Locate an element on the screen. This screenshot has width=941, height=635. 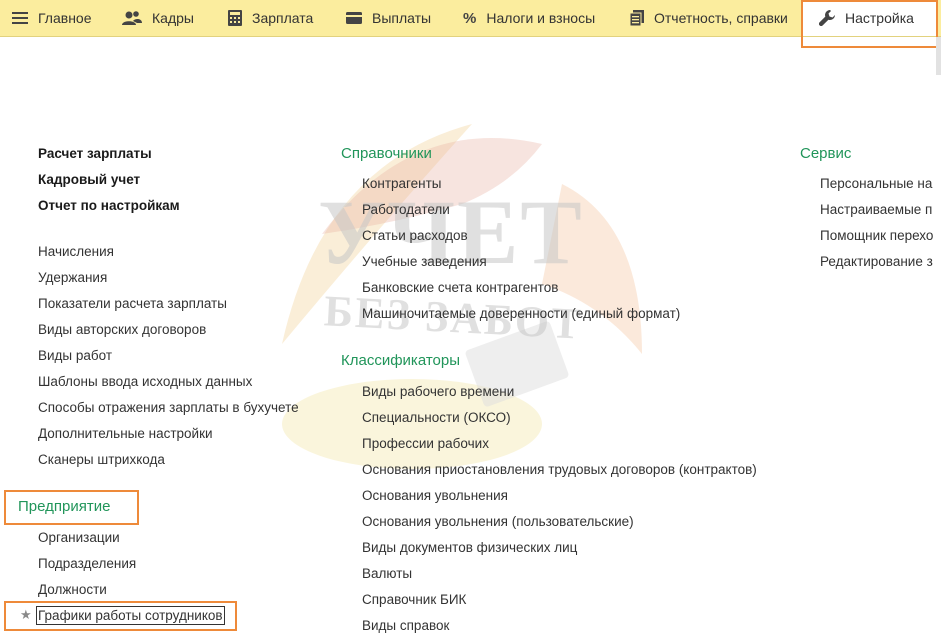
nav-main: Главное is located at coordinates (52, 18).